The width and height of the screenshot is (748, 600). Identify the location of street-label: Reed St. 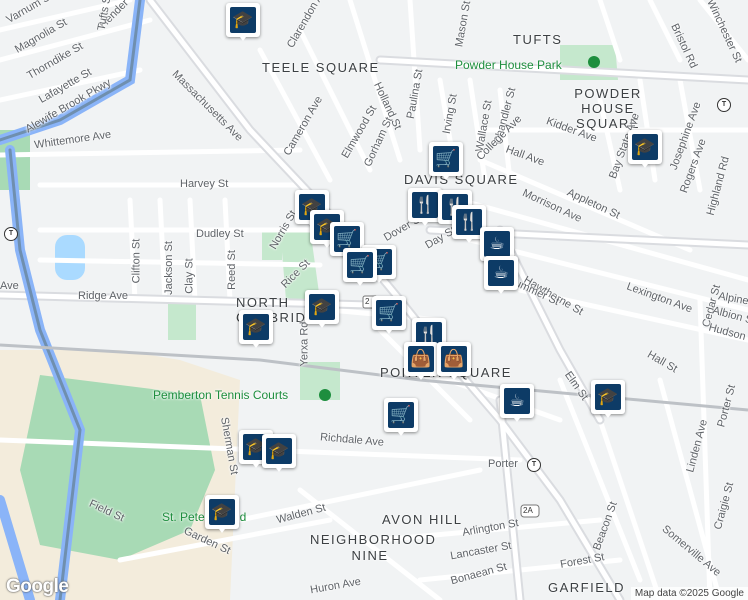
(231, 270).